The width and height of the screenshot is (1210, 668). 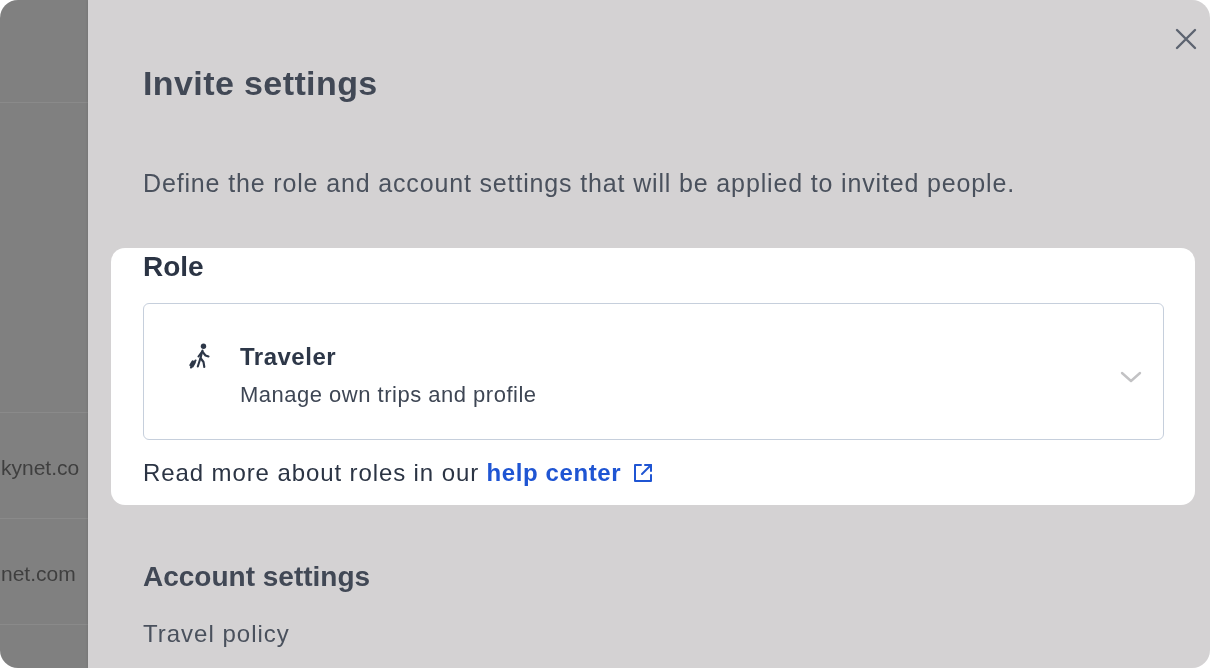 What do you see at coordinates (260, 83) in the screenshot?
I see `drawer-title: Invite settings` at bounding box center [260, 83].